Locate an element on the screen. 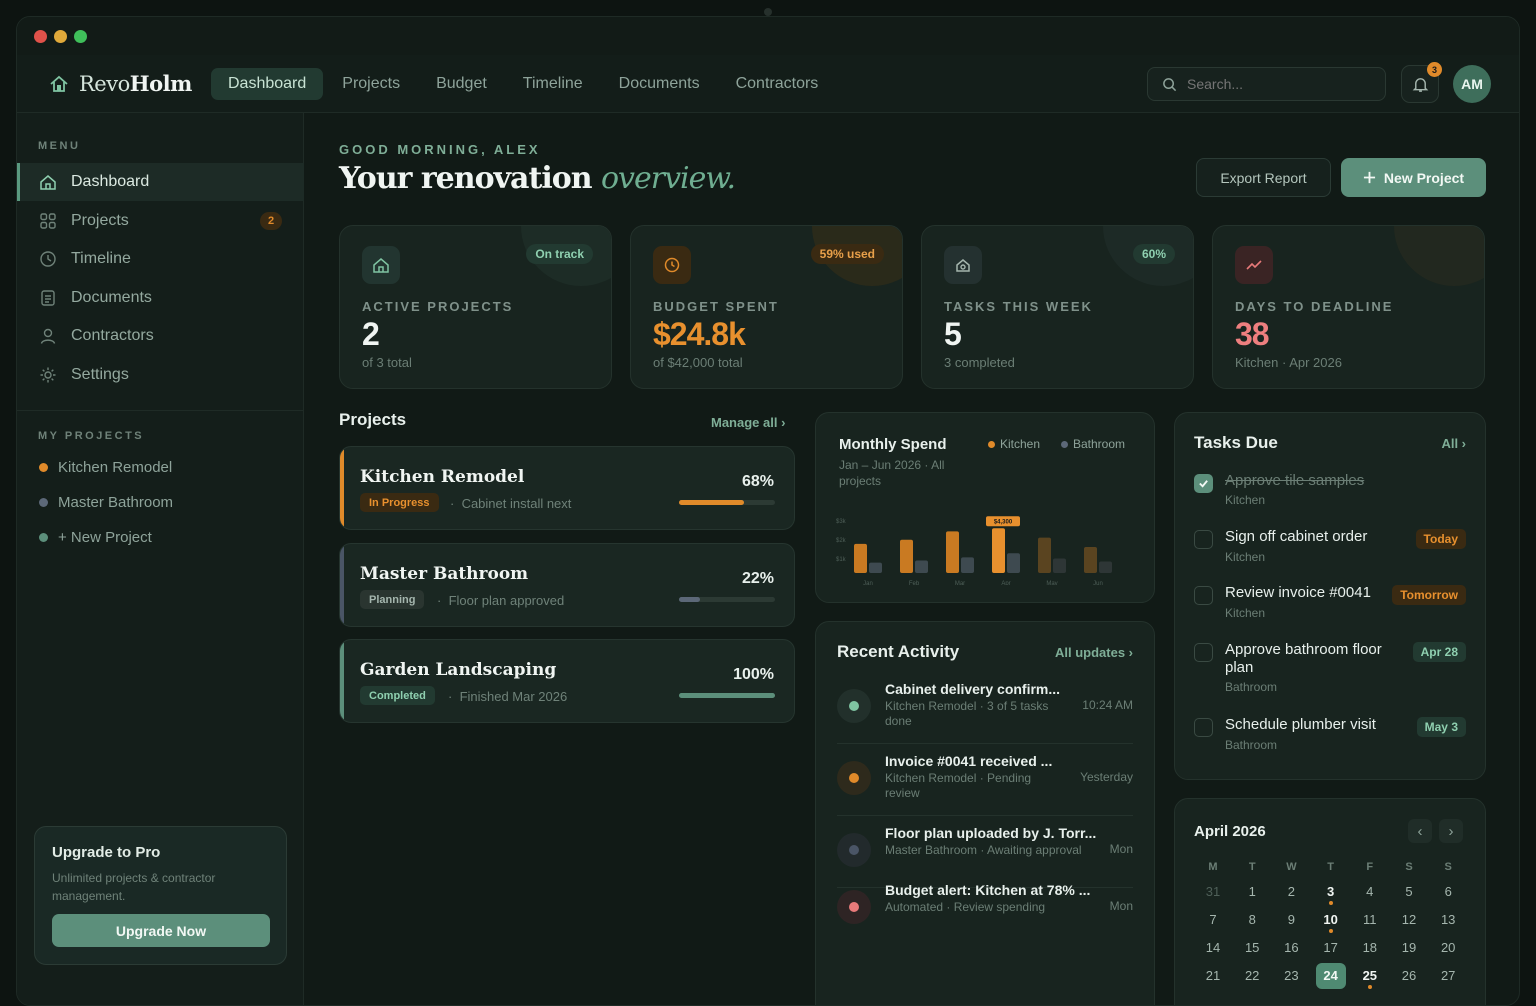 This screenshot has width=1536, height=1006. tab-timeline: Timeline is located at coordinates (553, 84).